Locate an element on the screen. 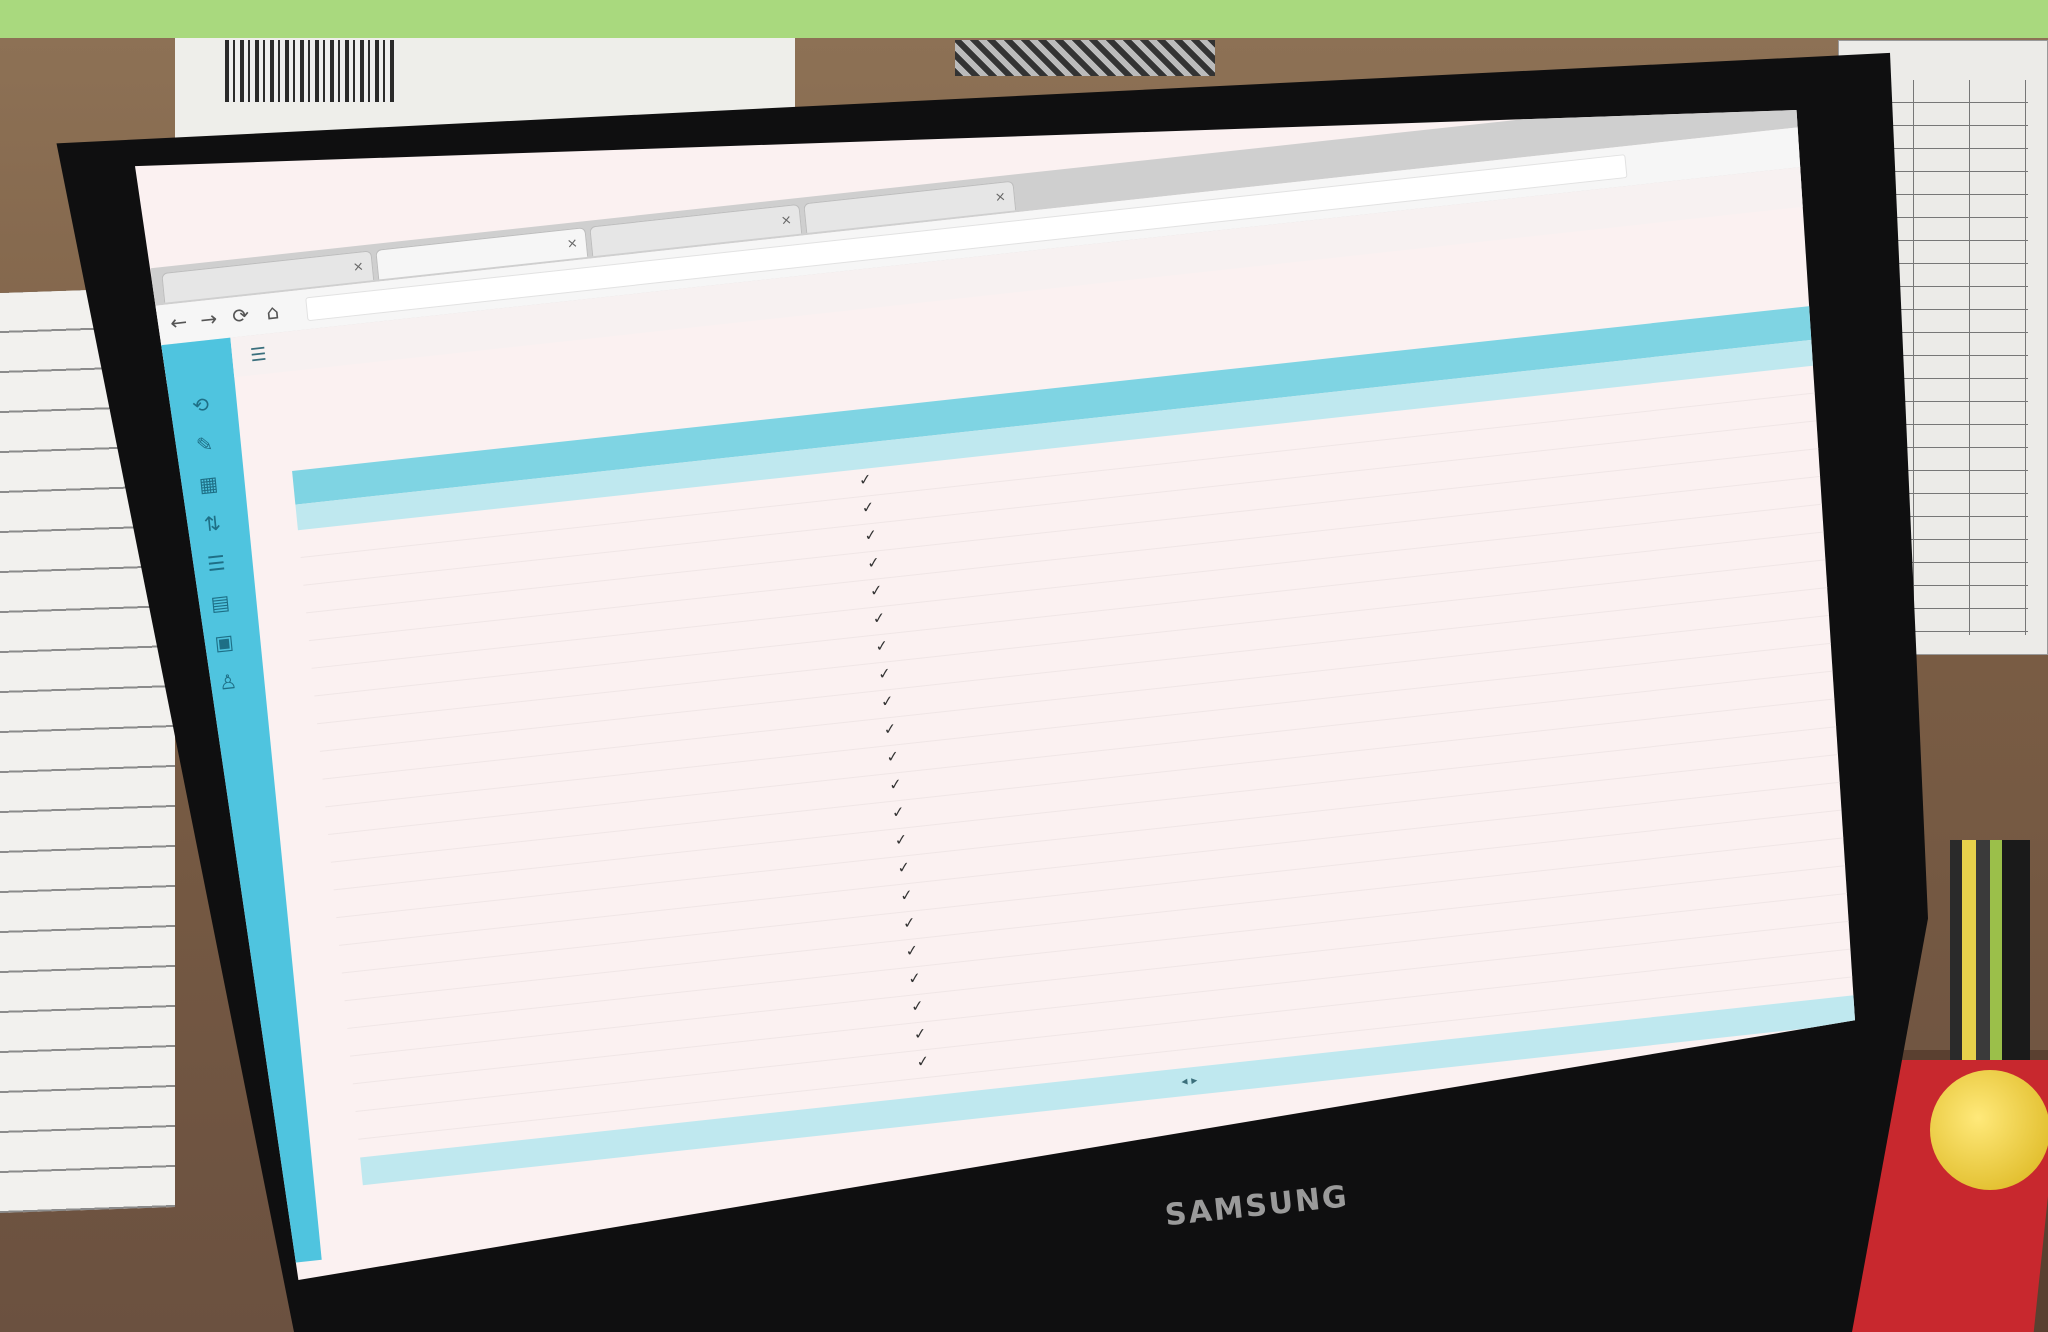 Image resolution: width=2048 pixels, height=1332 pixels. edit-icon: ✎ is located at coordinates (204, 446).